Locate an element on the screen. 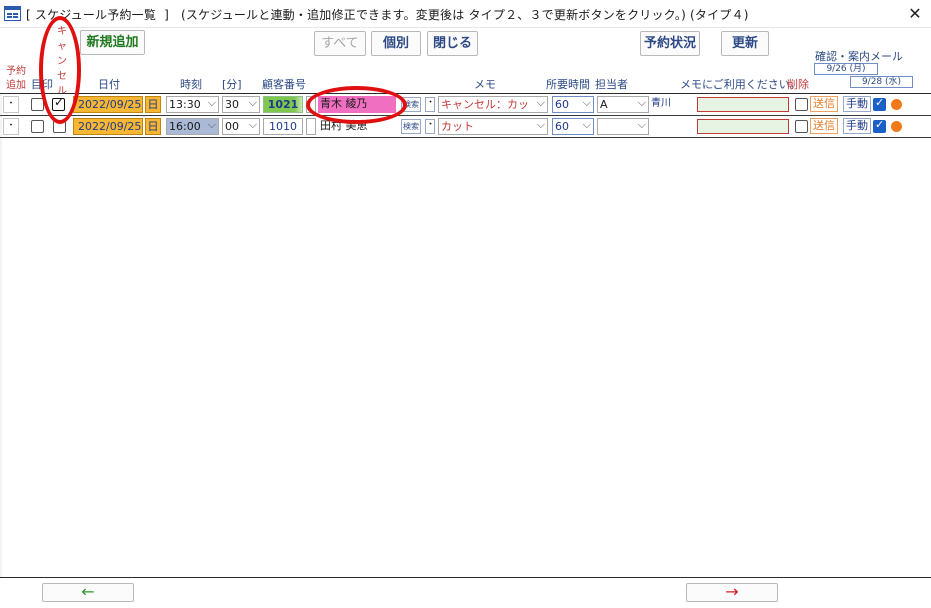 This screenshot has width=931, height=608. header-add2: 追加 is located at coordinates (16, 85).